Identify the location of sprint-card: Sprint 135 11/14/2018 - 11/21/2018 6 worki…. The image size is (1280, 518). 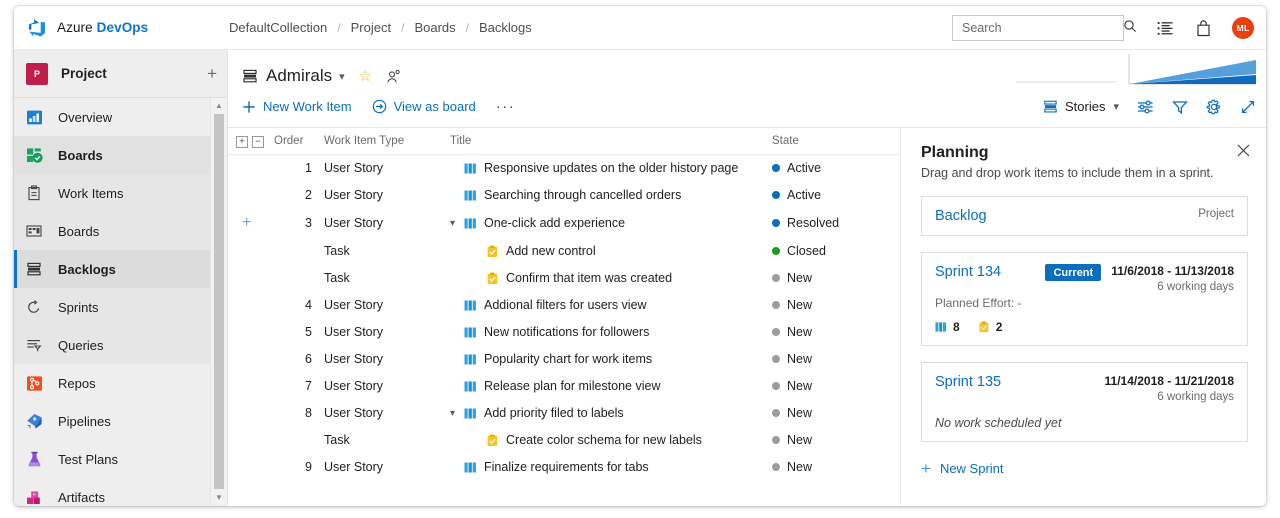
(1084, 402).